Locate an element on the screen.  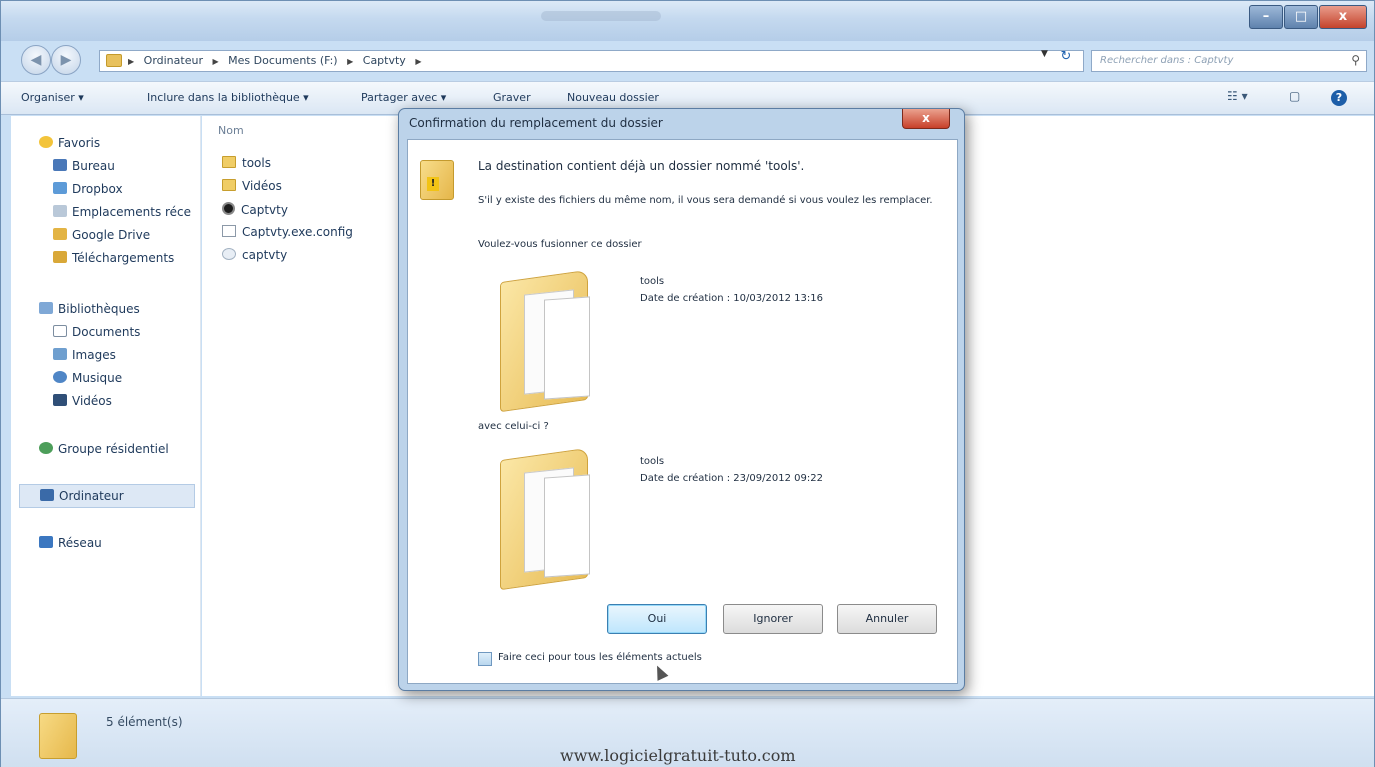
file-icon is located at coordinates (229, 254).